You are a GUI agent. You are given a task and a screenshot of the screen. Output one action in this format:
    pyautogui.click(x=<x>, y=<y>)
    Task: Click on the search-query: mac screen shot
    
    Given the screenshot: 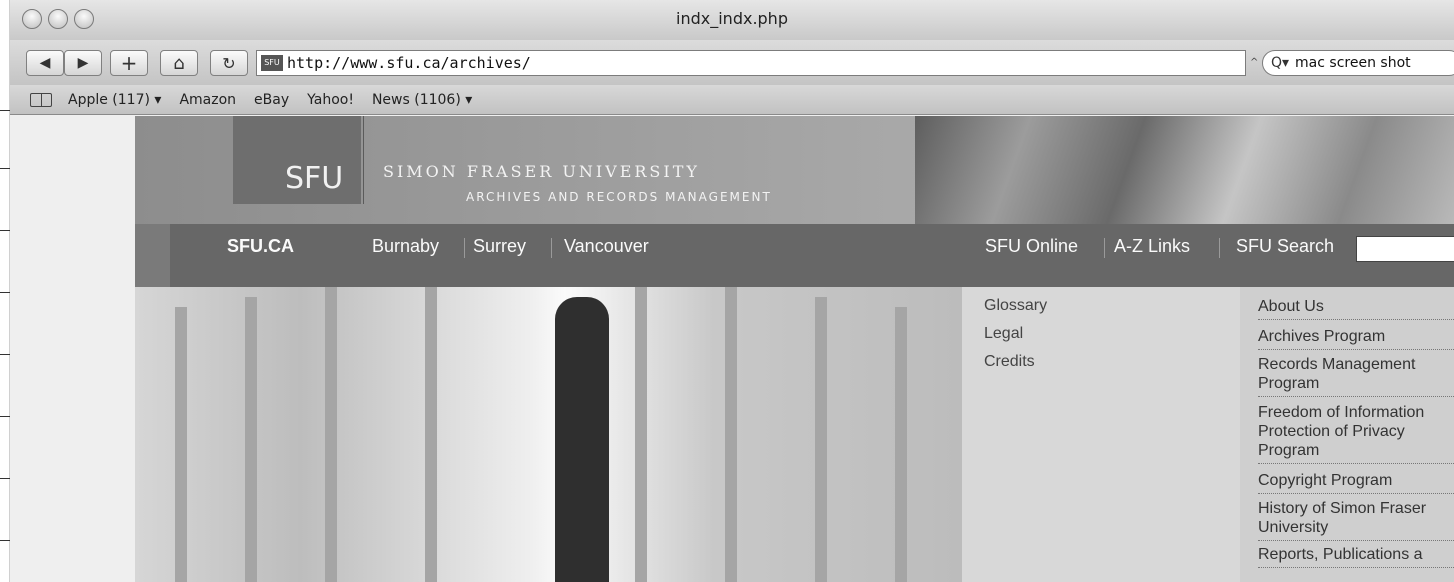 What is the action you would take?
    pyautogui.click(x=1353, y=63)
    